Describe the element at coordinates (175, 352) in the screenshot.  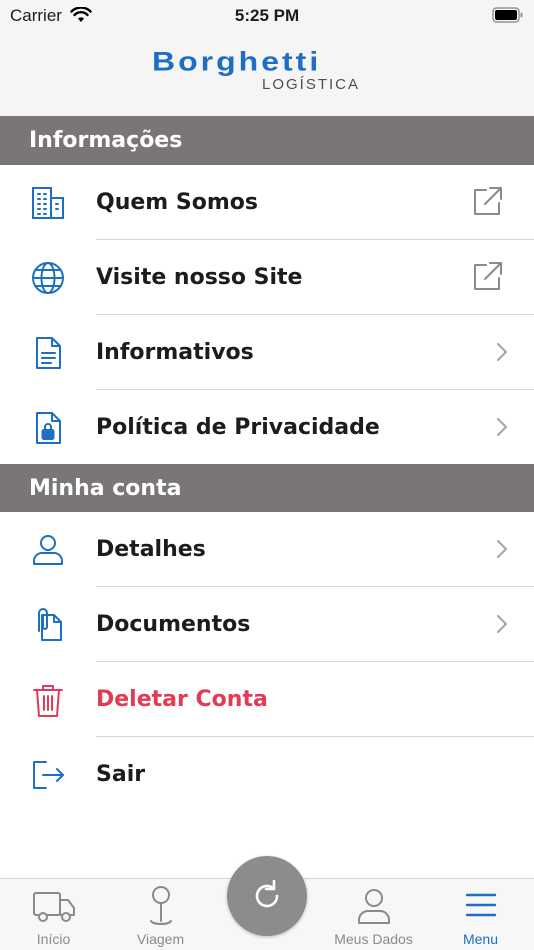
I see `menu-item-label: Informativos` at that location.